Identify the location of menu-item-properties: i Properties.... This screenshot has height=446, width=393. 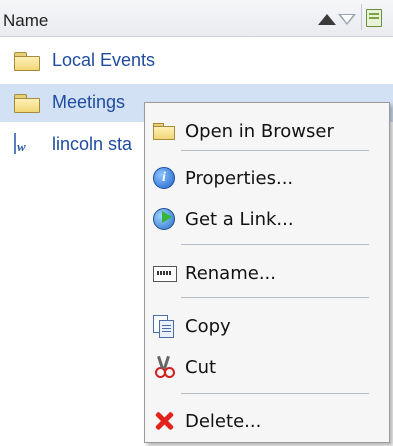
(267, 177).